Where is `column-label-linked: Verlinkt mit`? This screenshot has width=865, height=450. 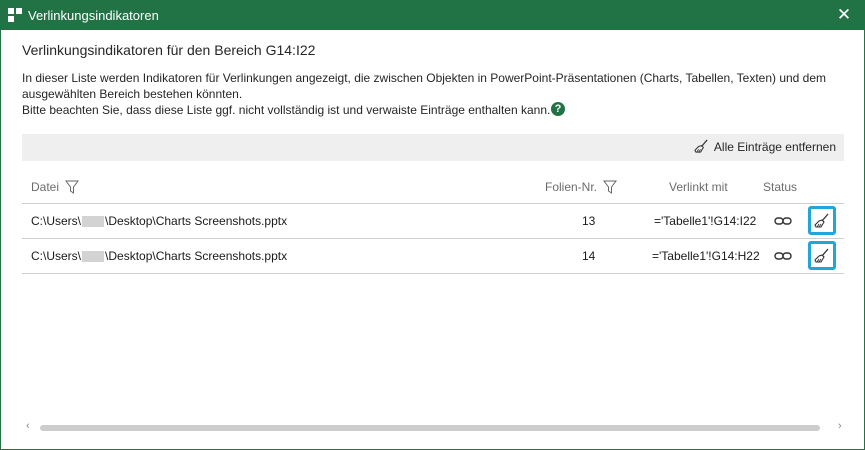
column-label-linked: Verlinkt mit is located at coordinates (698, 187).